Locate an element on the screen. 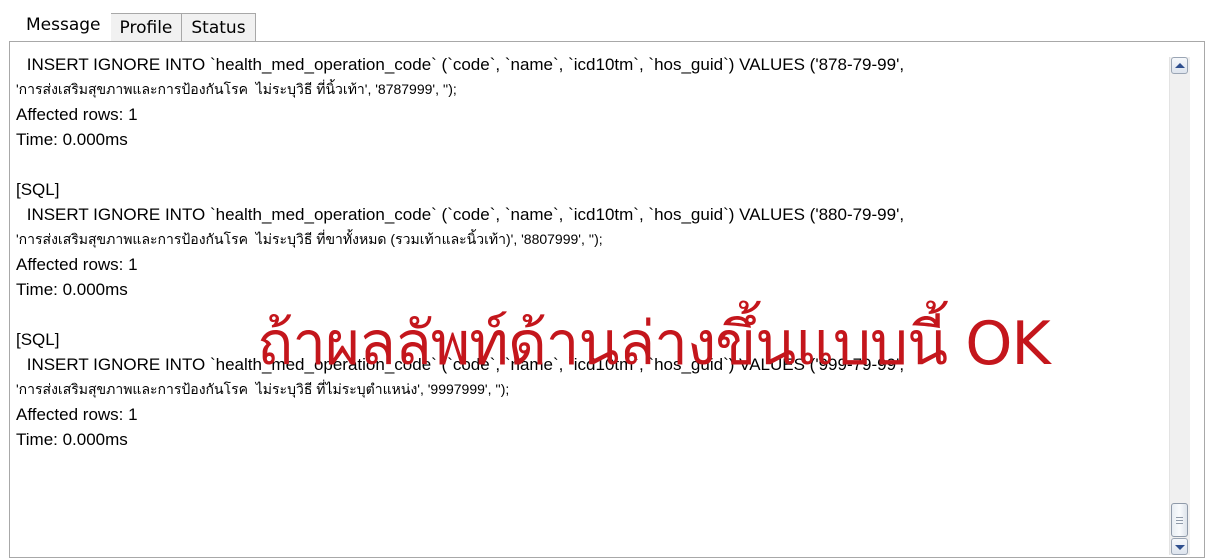 The image size is (1209, 558). scroll-up-button is located at coordinates (1179, 65).